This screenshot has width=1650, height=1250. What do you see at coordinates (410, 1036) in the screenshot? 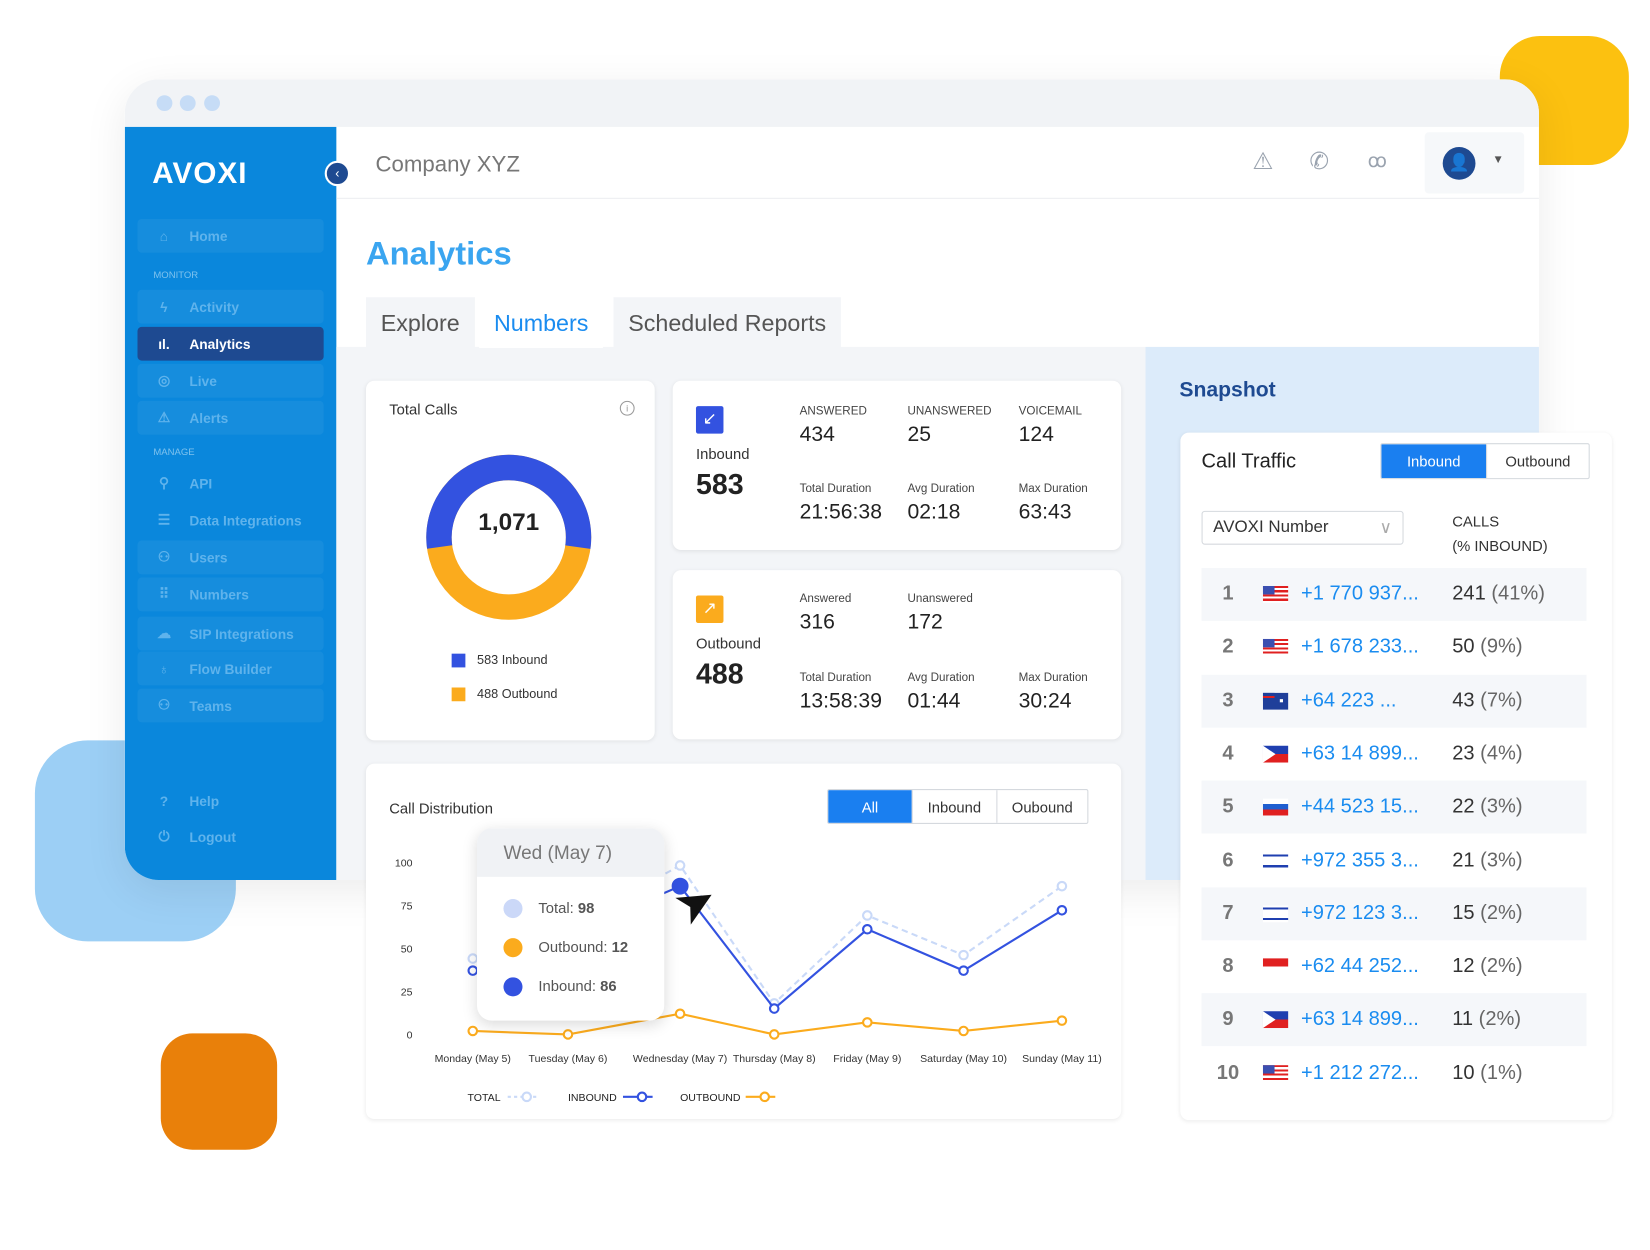
I see `y-tick-label: 0` at bounding box center [410, 1036].